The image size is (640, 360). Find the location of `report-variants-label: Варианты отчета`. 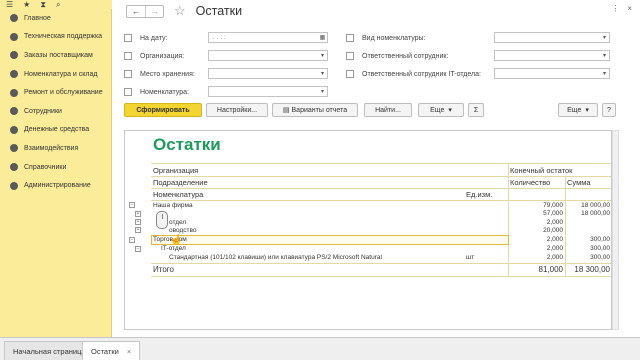

report-variants-label: Варианты отчета is located at coordinates (319, 110).